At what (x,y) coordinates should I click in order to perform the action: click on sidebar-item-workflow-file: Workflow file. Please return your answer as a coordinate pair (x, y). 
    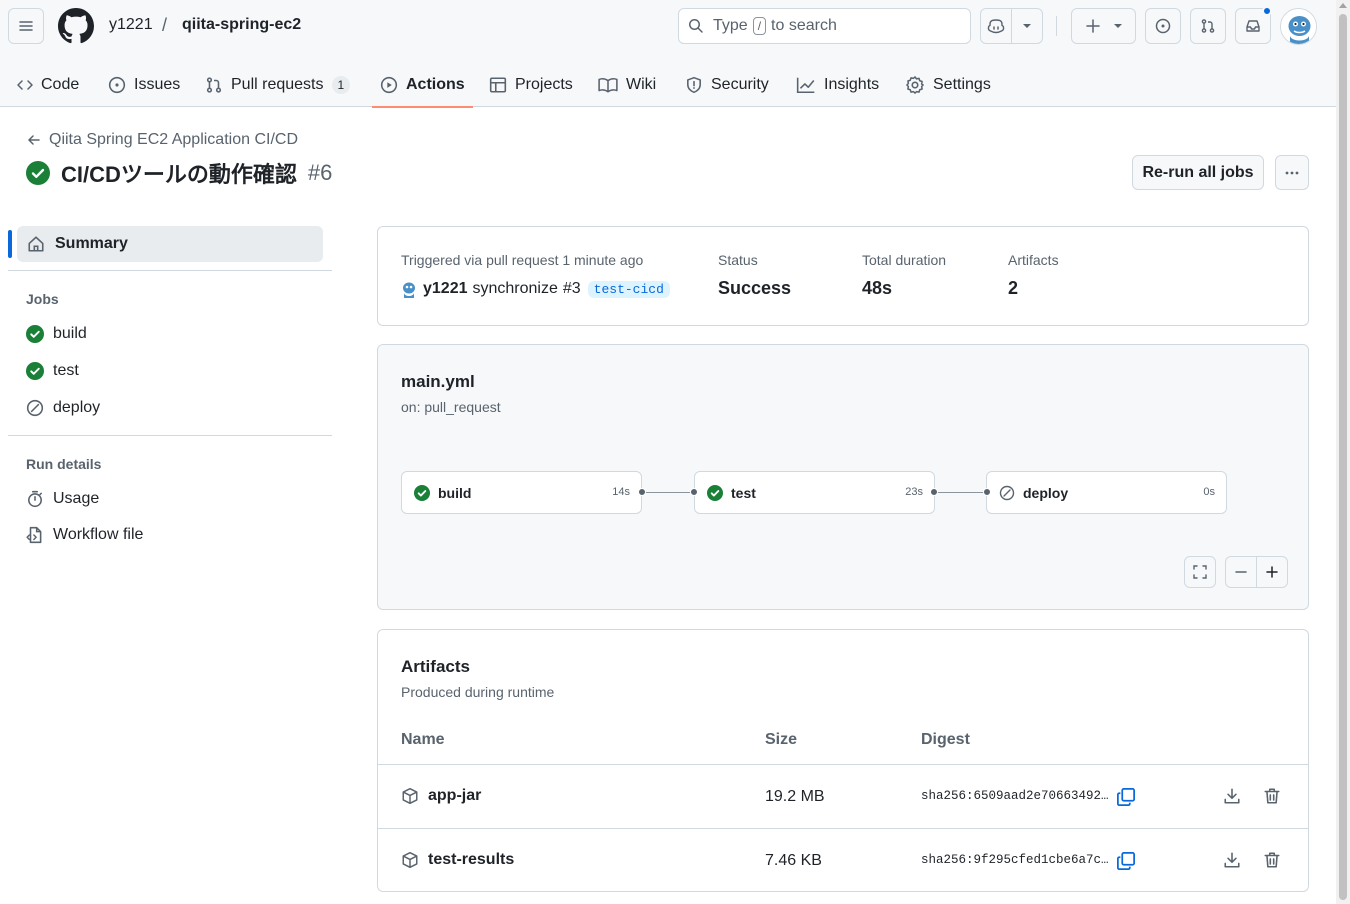
    Looking at the image, I should click on (84, 535).